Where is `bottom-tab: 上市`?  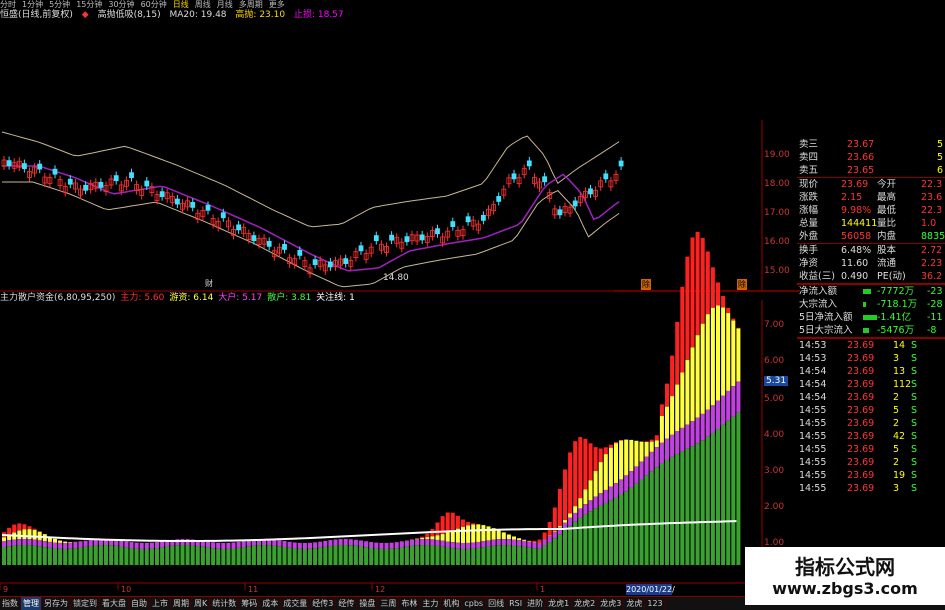
bottom-tab: 上市 is located at coordinates (160, 603).